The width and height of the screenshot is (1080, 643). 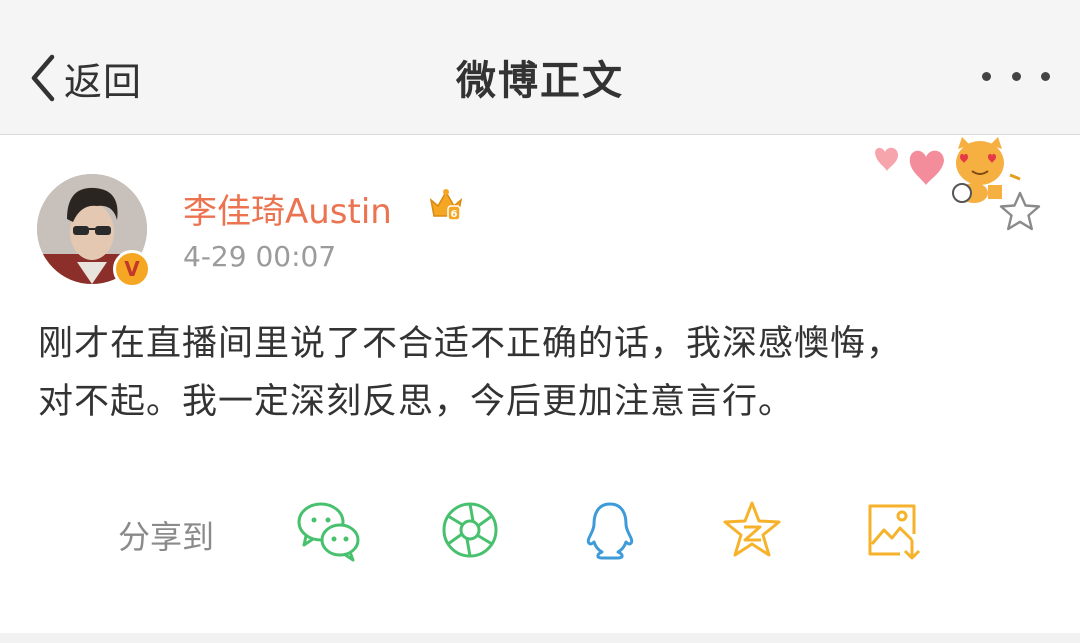 What do you see at coordinates (166, 537) in the screenshot?
I see `share-label: 分享到` at bounding box center [166, 537].